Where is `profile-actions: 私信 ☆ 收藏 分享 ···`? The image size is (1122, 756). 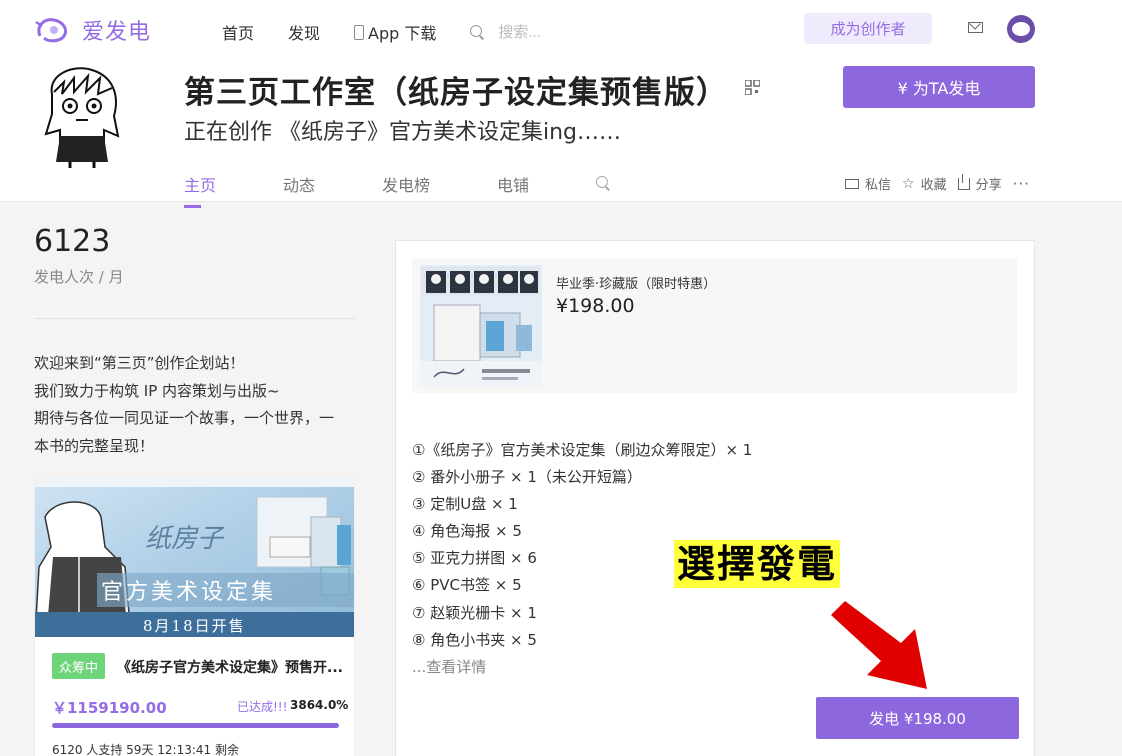 profile-actions: 私信 ☆ 收藏 分享 ··· is located at coordinates (937, 183).